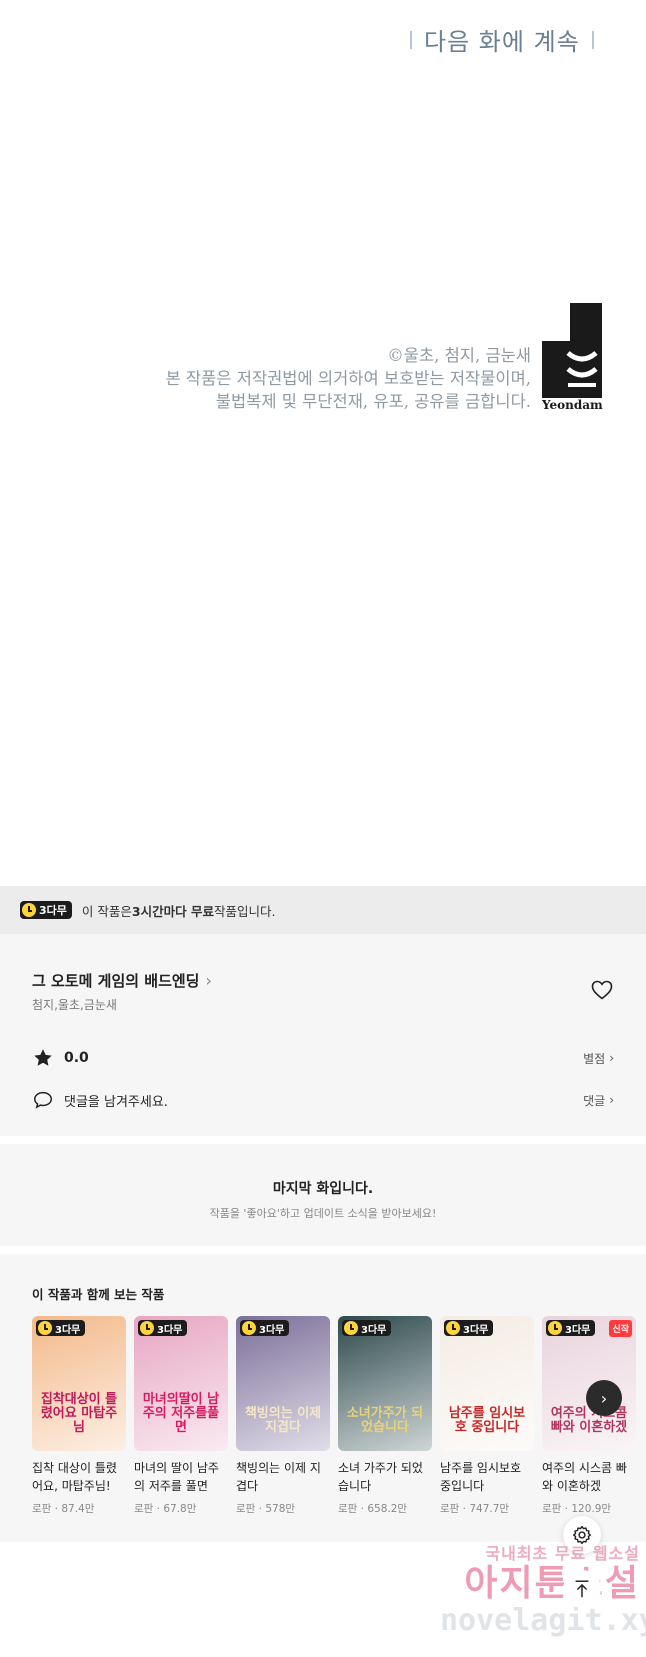  I want to click on like-heart-icon, so click(602, 990).